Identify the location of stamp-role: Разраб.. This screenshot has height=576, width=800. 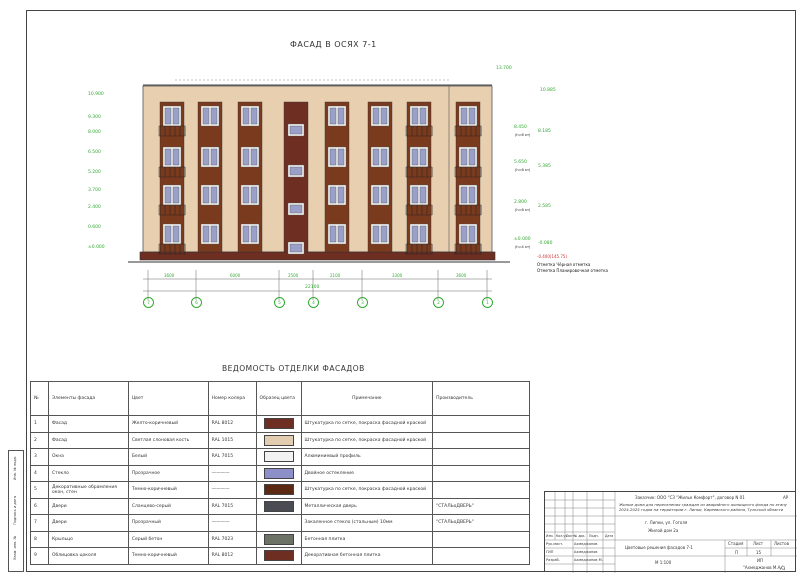
(553, 560).